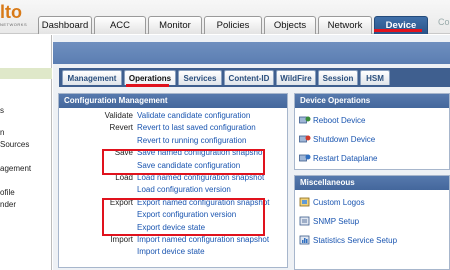 The width and height of the screenshot is (450, 270). I want to click on config-row-link: Import named configuration snapshot, so click(203, 239).